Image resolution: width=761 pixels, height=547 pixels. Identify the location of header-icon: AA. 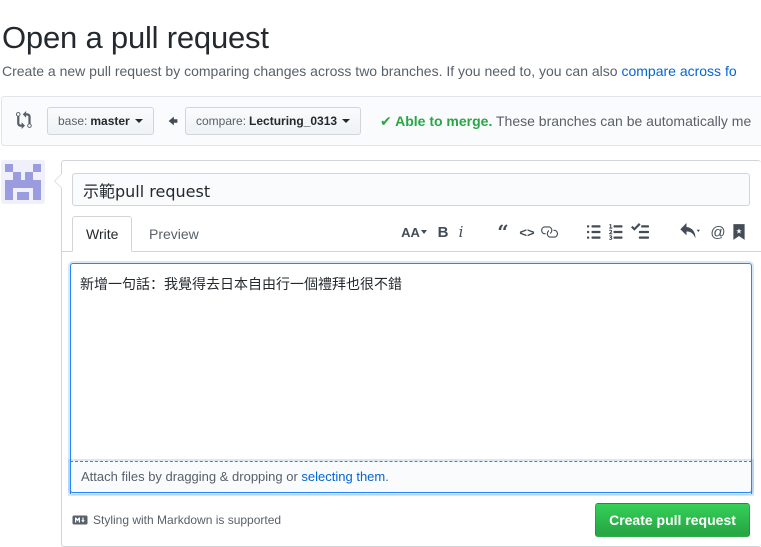
(414, 232).